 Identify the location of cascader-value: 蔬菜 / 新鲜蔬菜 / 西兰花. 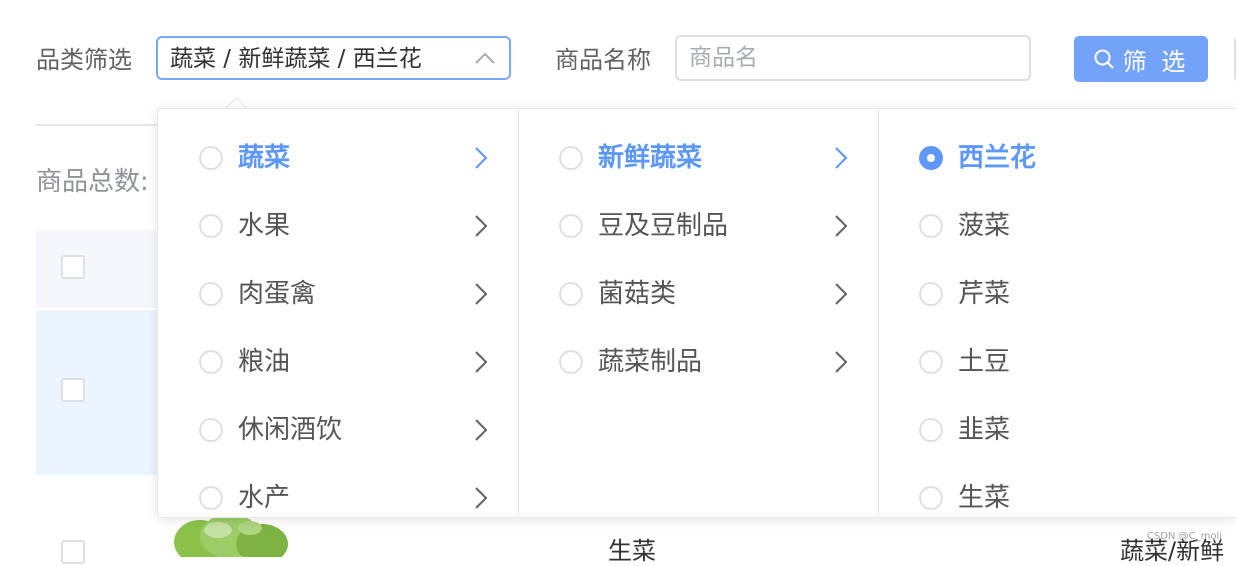
(296, 59).